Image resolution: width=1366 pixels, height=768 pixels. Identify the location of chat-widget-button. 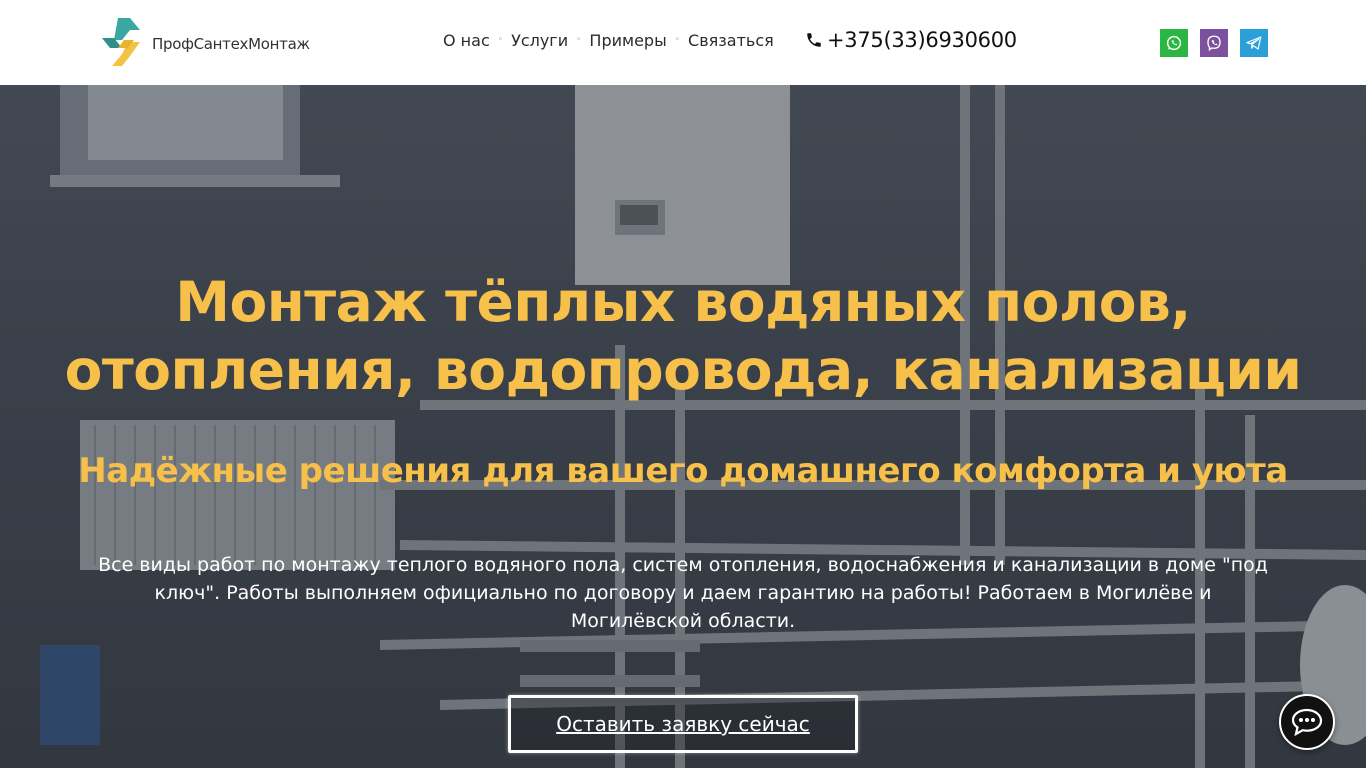
(1307, 722).